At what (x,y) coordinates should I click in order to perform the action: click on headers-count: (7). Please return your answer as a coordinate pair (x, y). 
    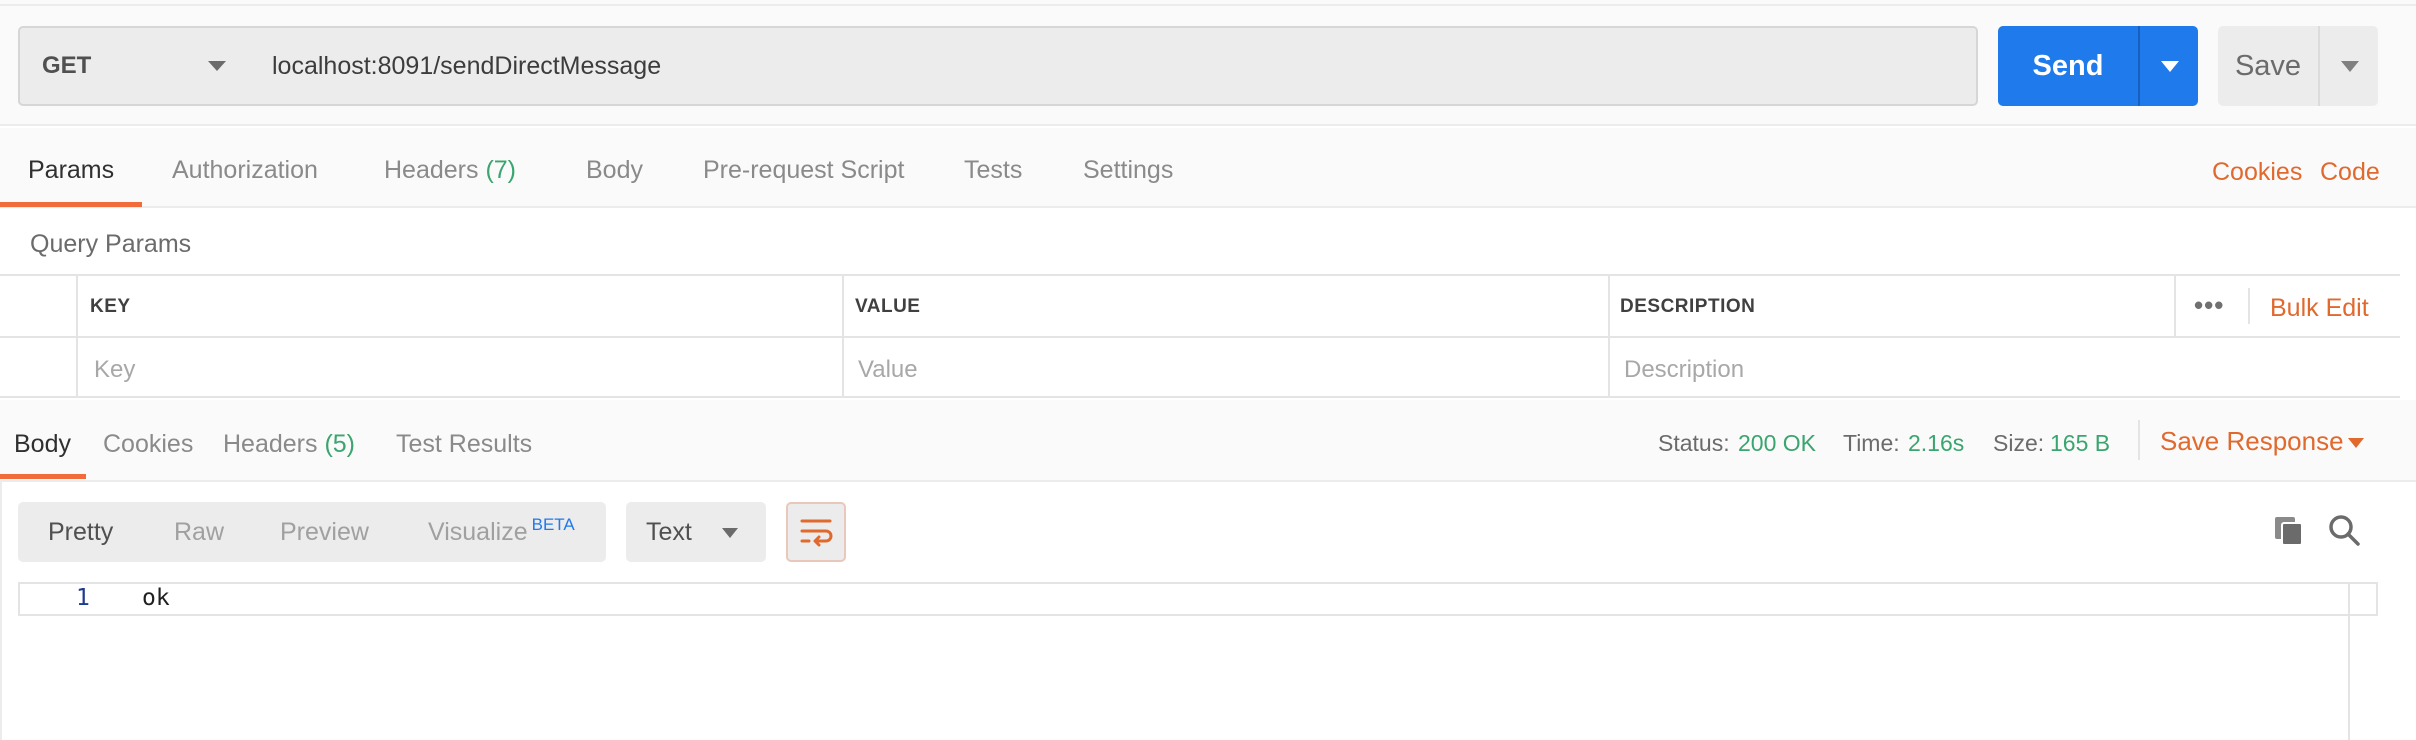
    Looking at the image, I should click on (501, 170).